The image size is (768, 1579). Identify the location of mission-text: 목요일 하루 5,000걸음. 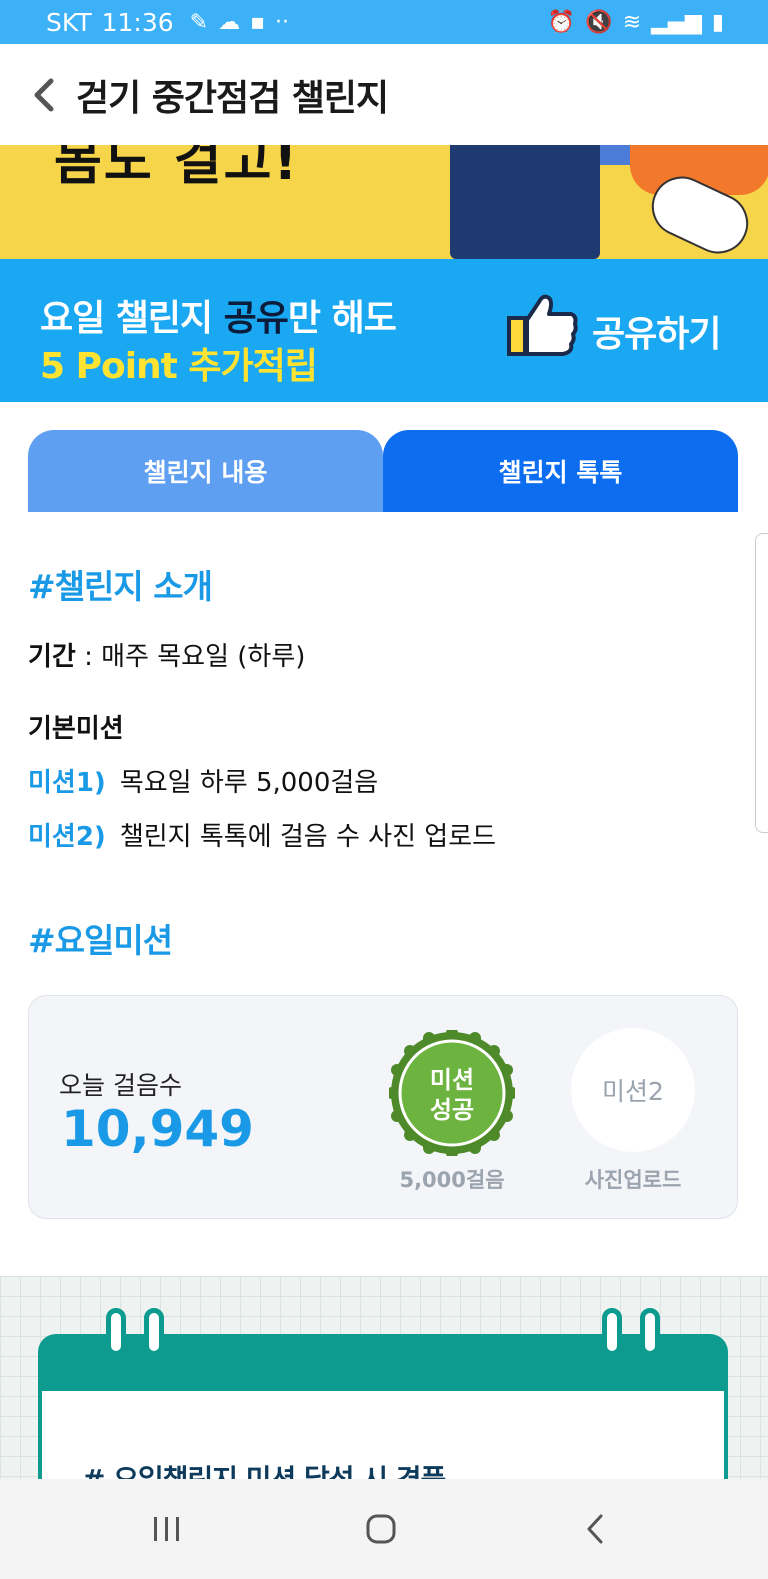
(249, 783).